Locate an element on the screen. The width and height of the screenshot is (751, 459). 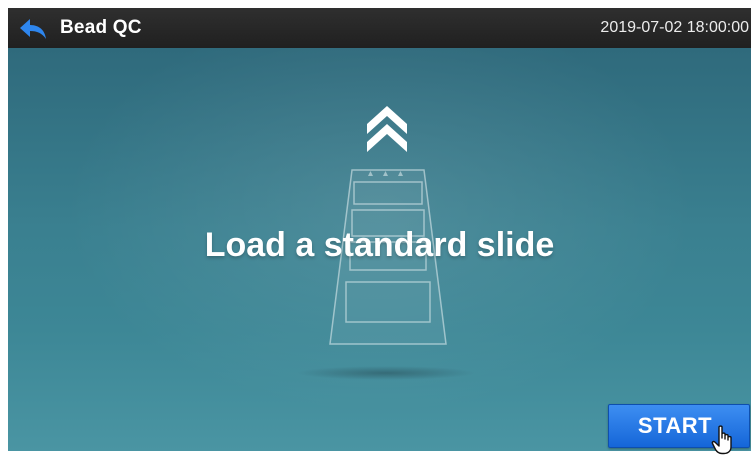
datetime-display: 2019-07-02 18:00:00 is located at coordinates (674, 27).